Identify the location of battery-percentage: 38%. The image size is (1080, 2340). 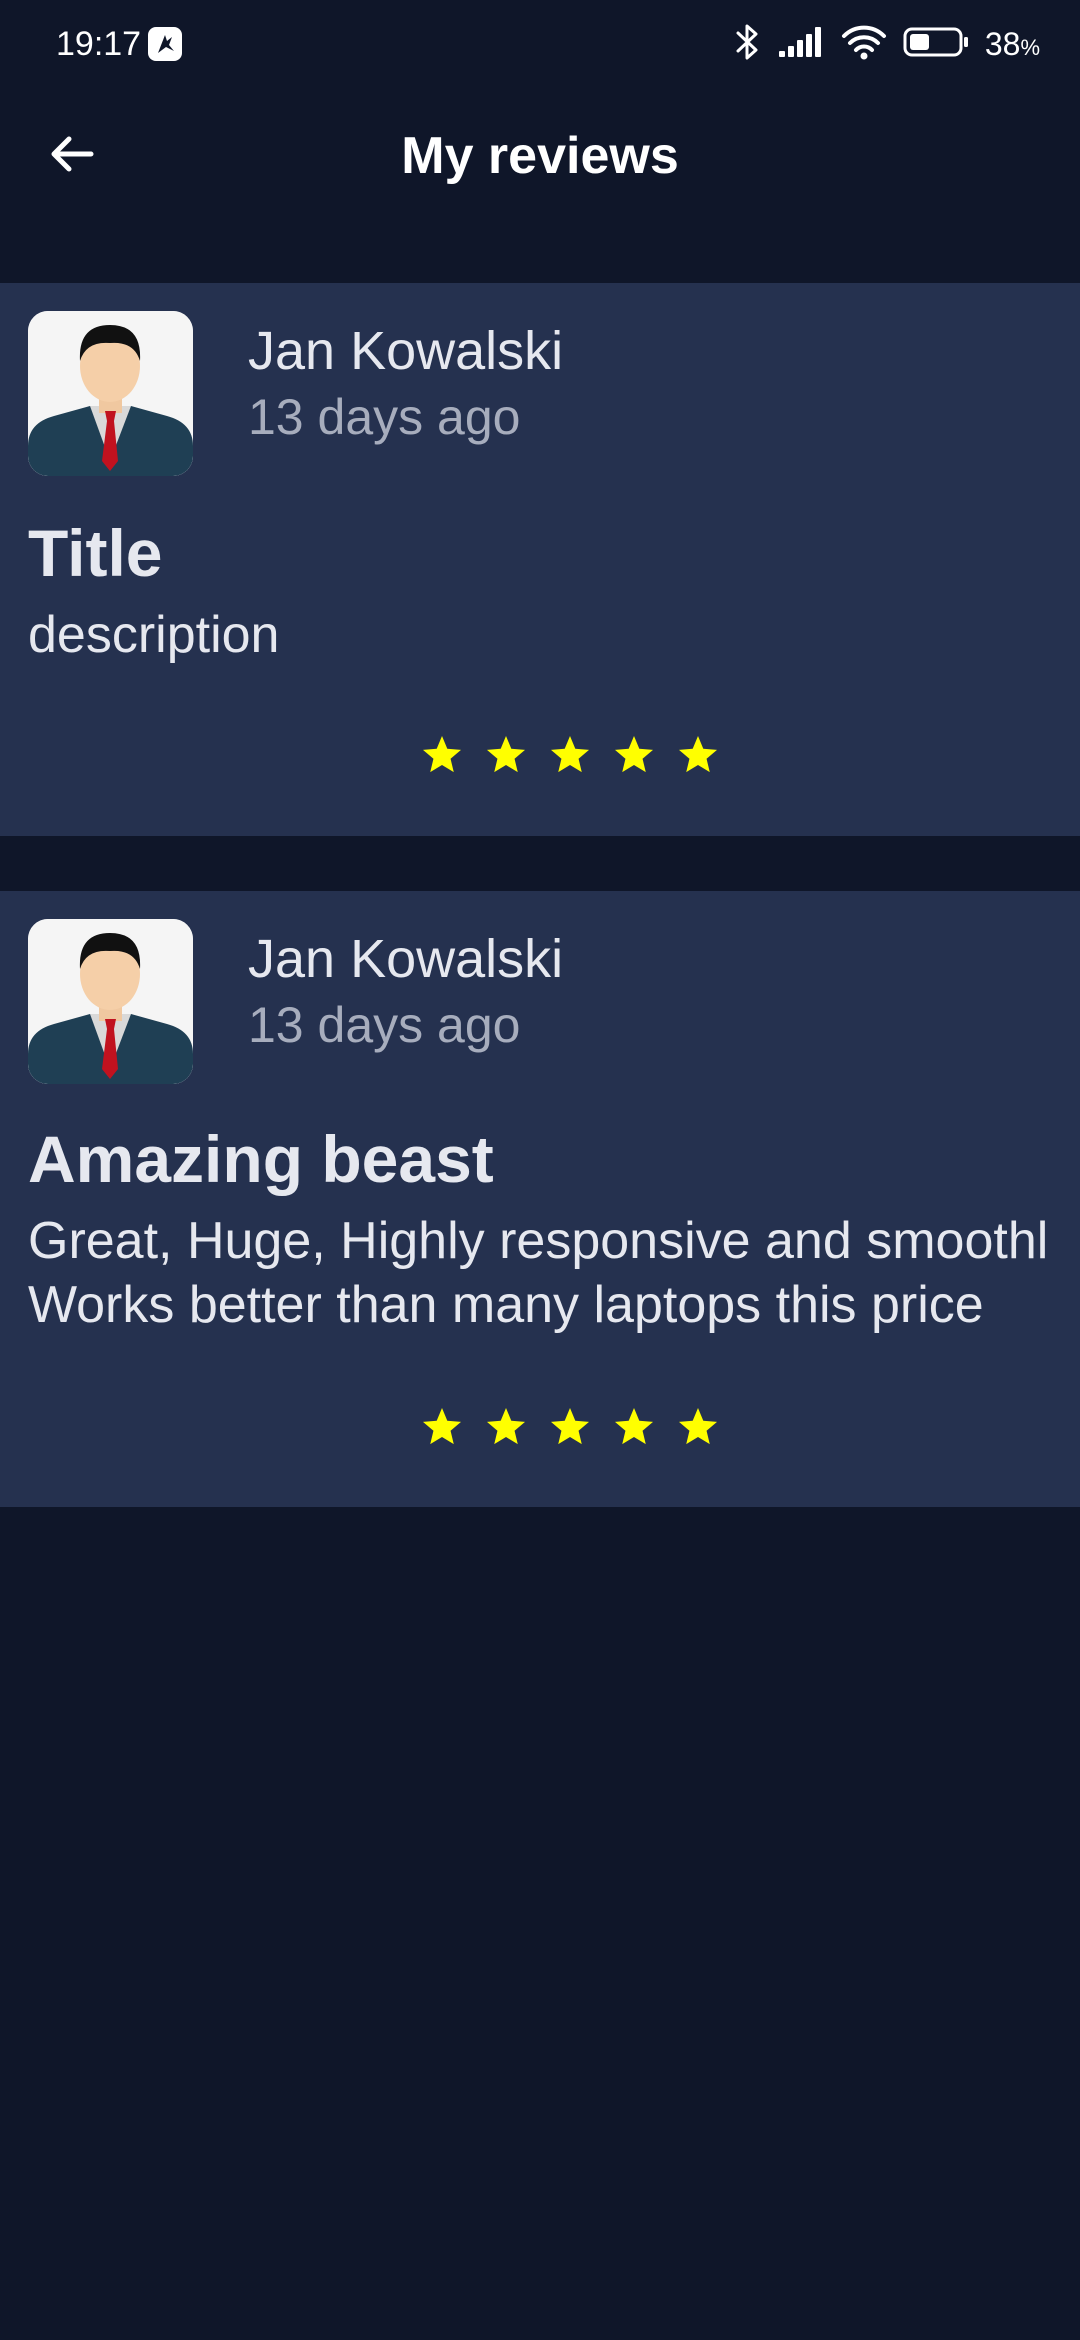
(1012, 44).